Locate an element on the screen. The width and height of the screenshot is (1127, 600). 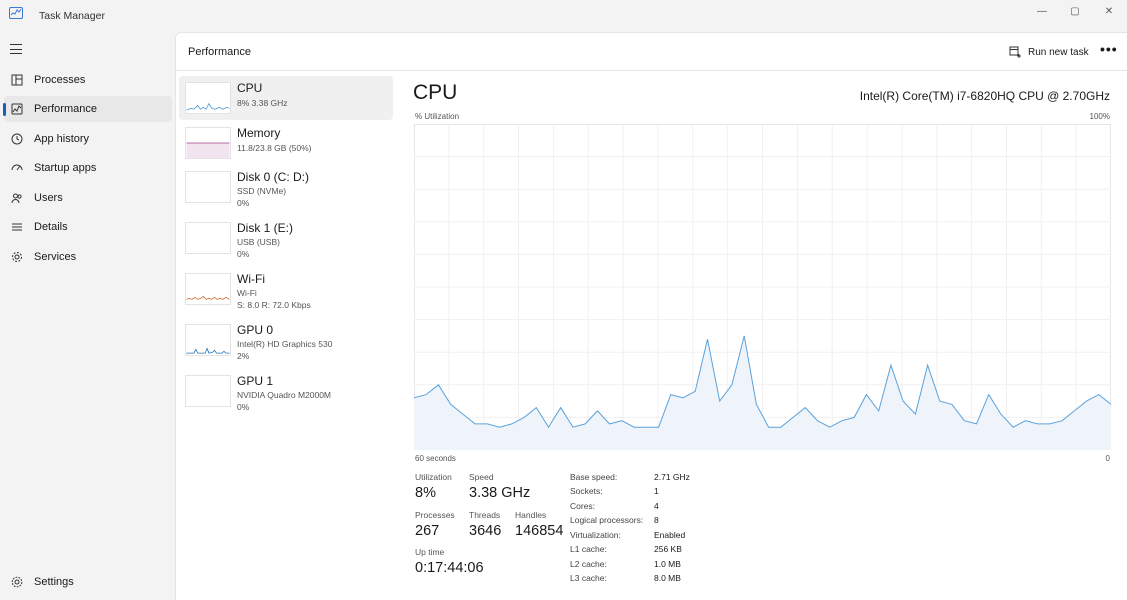
more-options-button: ••• is located at coordinates (1109, 49).